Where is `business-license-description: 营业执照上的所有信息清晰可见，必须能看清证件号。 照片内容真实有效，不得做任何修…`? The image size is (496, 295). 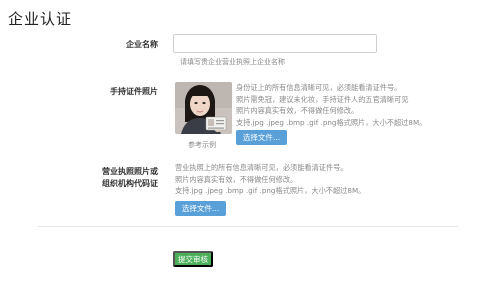 business-license-description: 营业执照上的所有信息清晰可见，必须能看清证件号。 照片内容真实有效，不得做任何修… is located at coordinates (270, 179).